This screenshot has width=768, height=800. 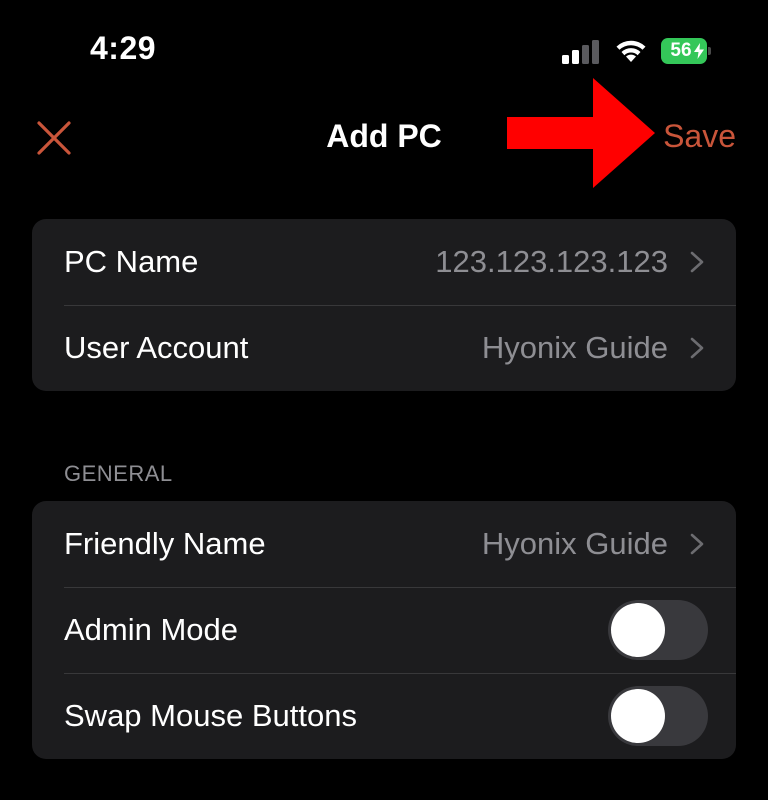 I want to click on battery-charging-icon: 56, so click(x=686, y=51).